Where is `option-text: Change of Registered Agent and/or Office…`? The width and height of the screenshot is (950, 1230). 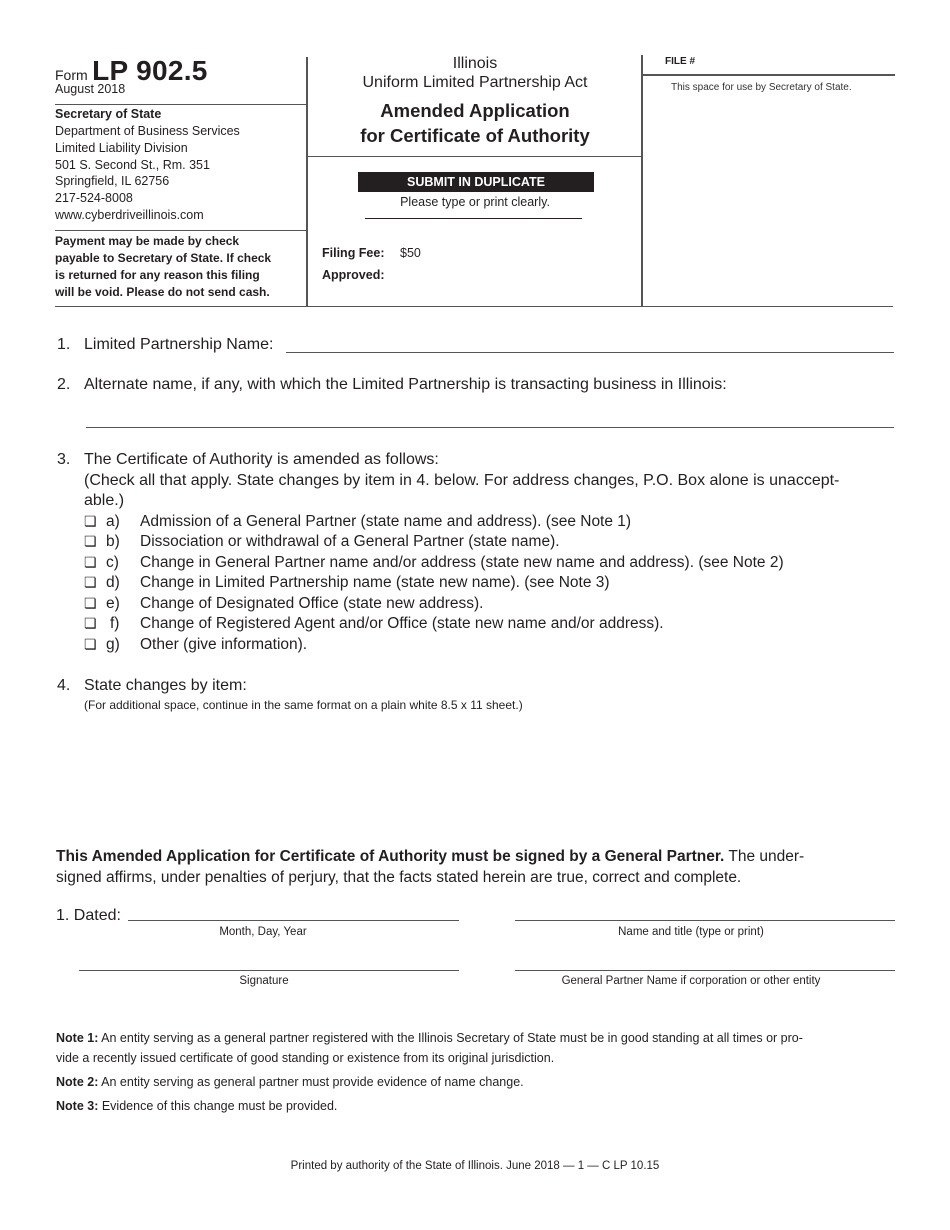 option-text: Change of Registered Agent and/or Office… is located at coordinates (402, 623).